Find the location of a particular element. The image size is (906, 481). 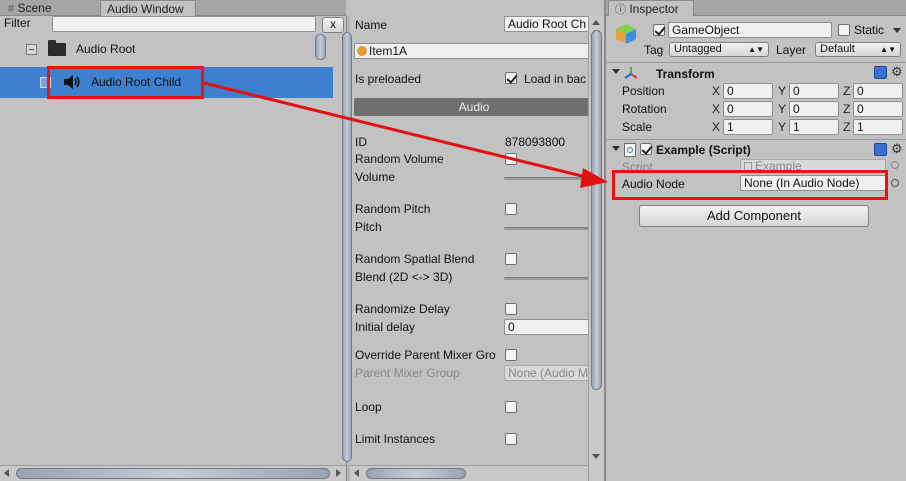

override-parent-mixer-checkbox is located at coordinates (511, 355).